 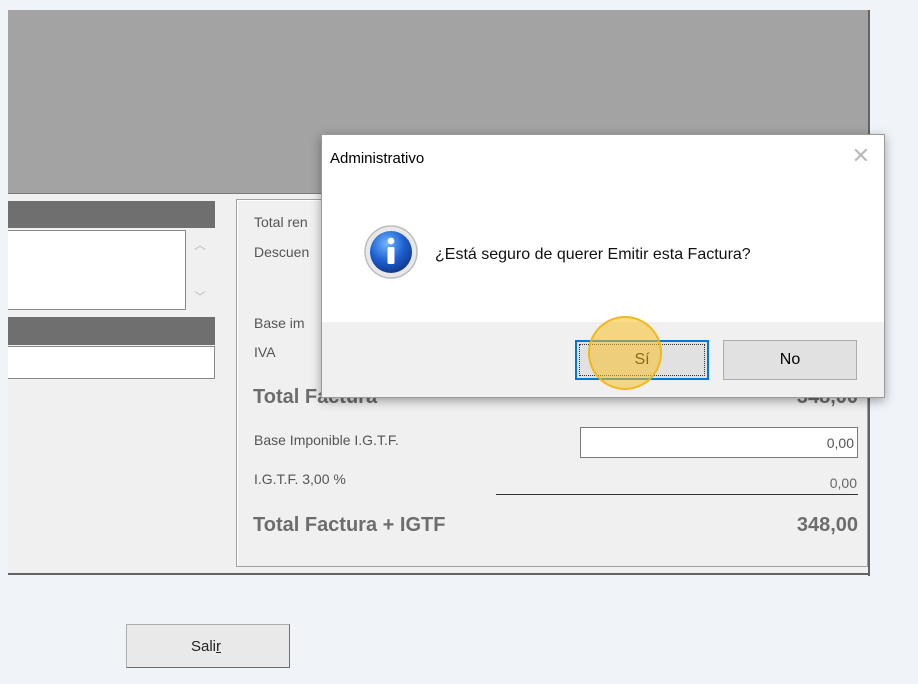 I want to click on window-border, so click(x=439, y=574).